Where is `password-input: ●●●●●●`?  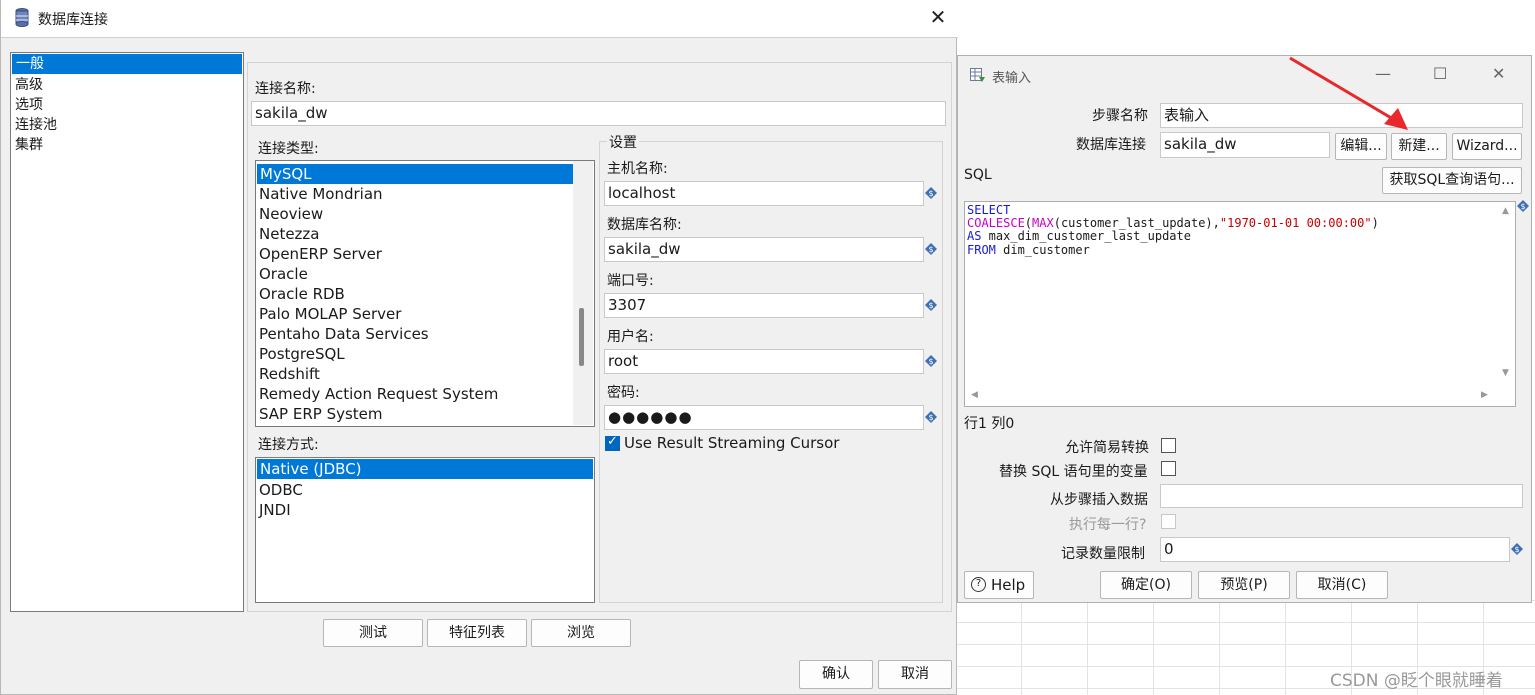
password-input: ●●●●●● is located at coordinates (764, 417).